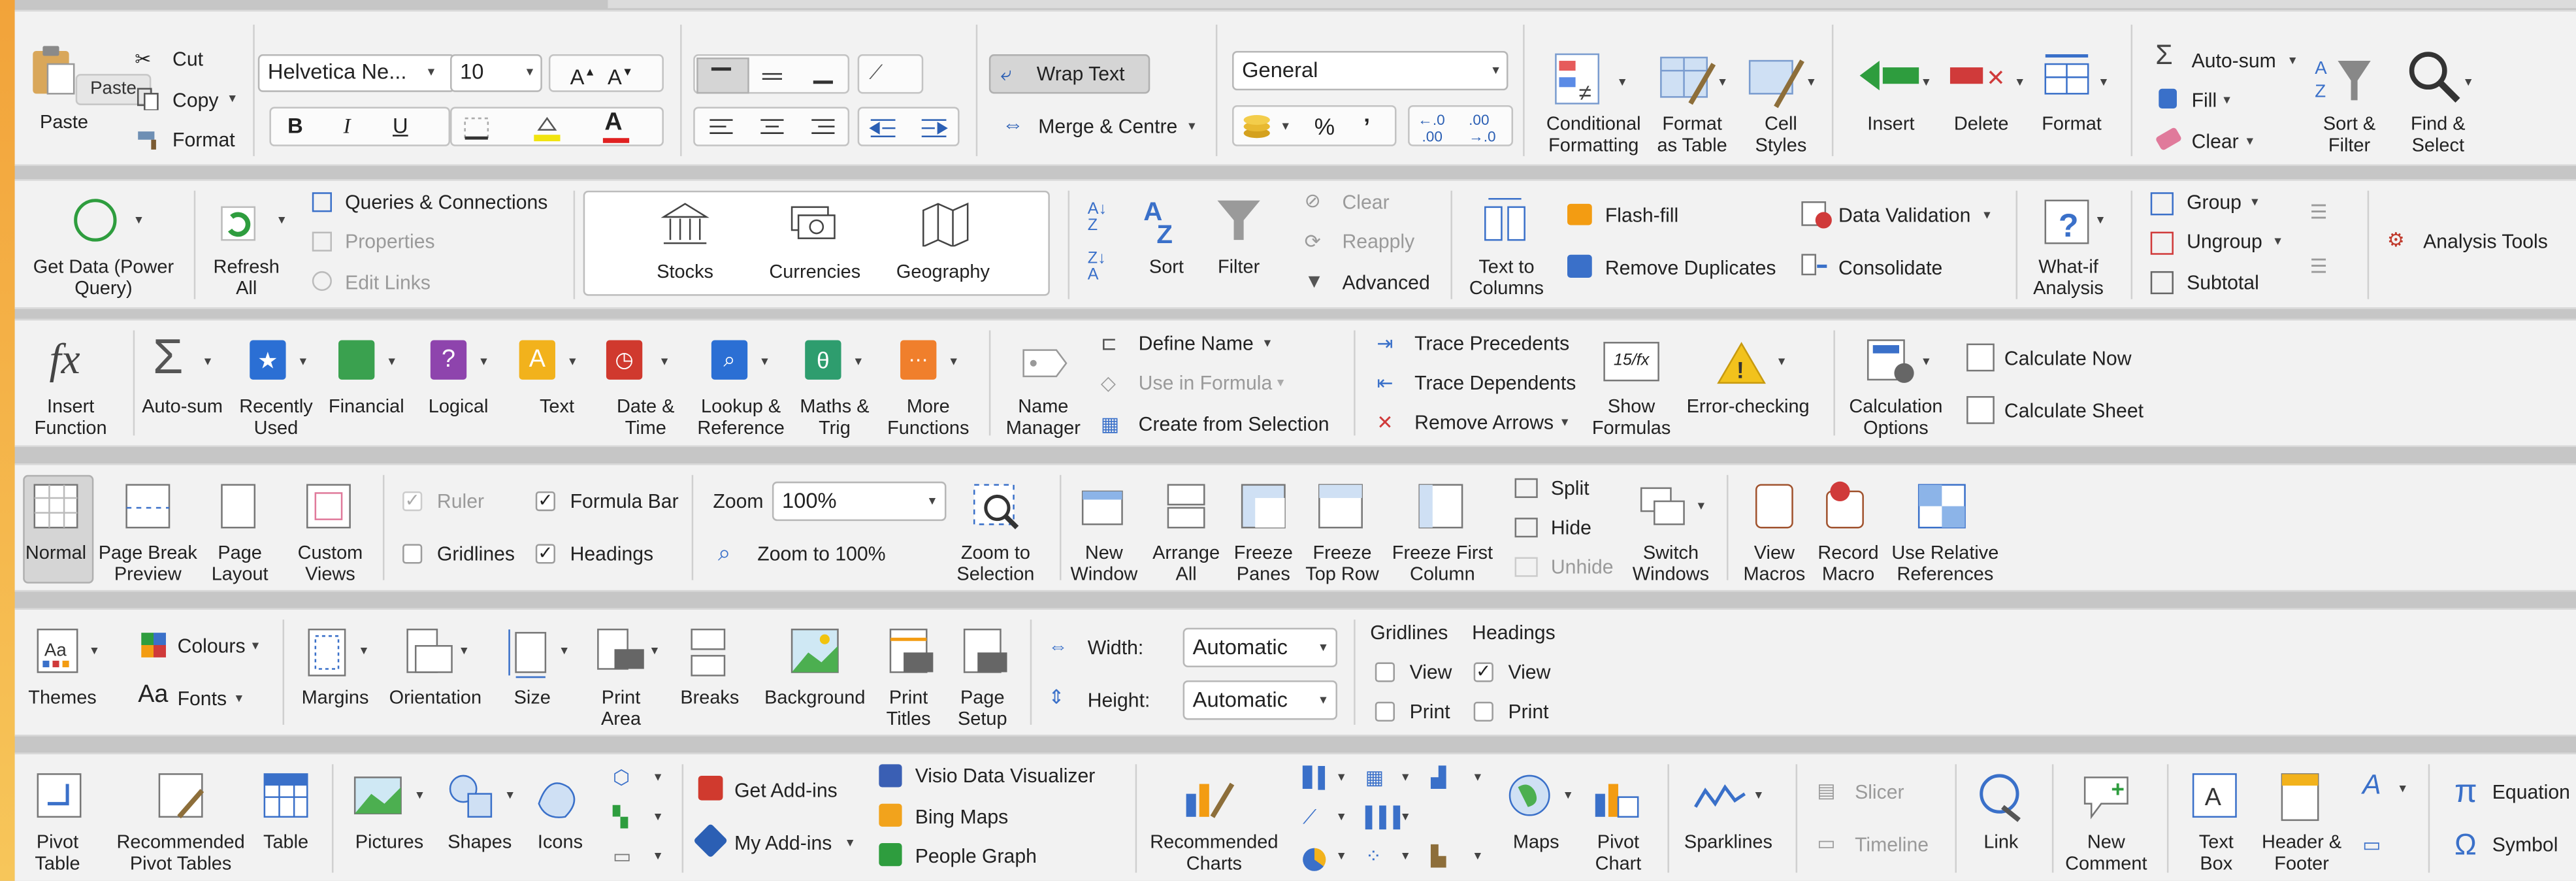  I want to click on currencies-type: Currencies, so click(815, 273).